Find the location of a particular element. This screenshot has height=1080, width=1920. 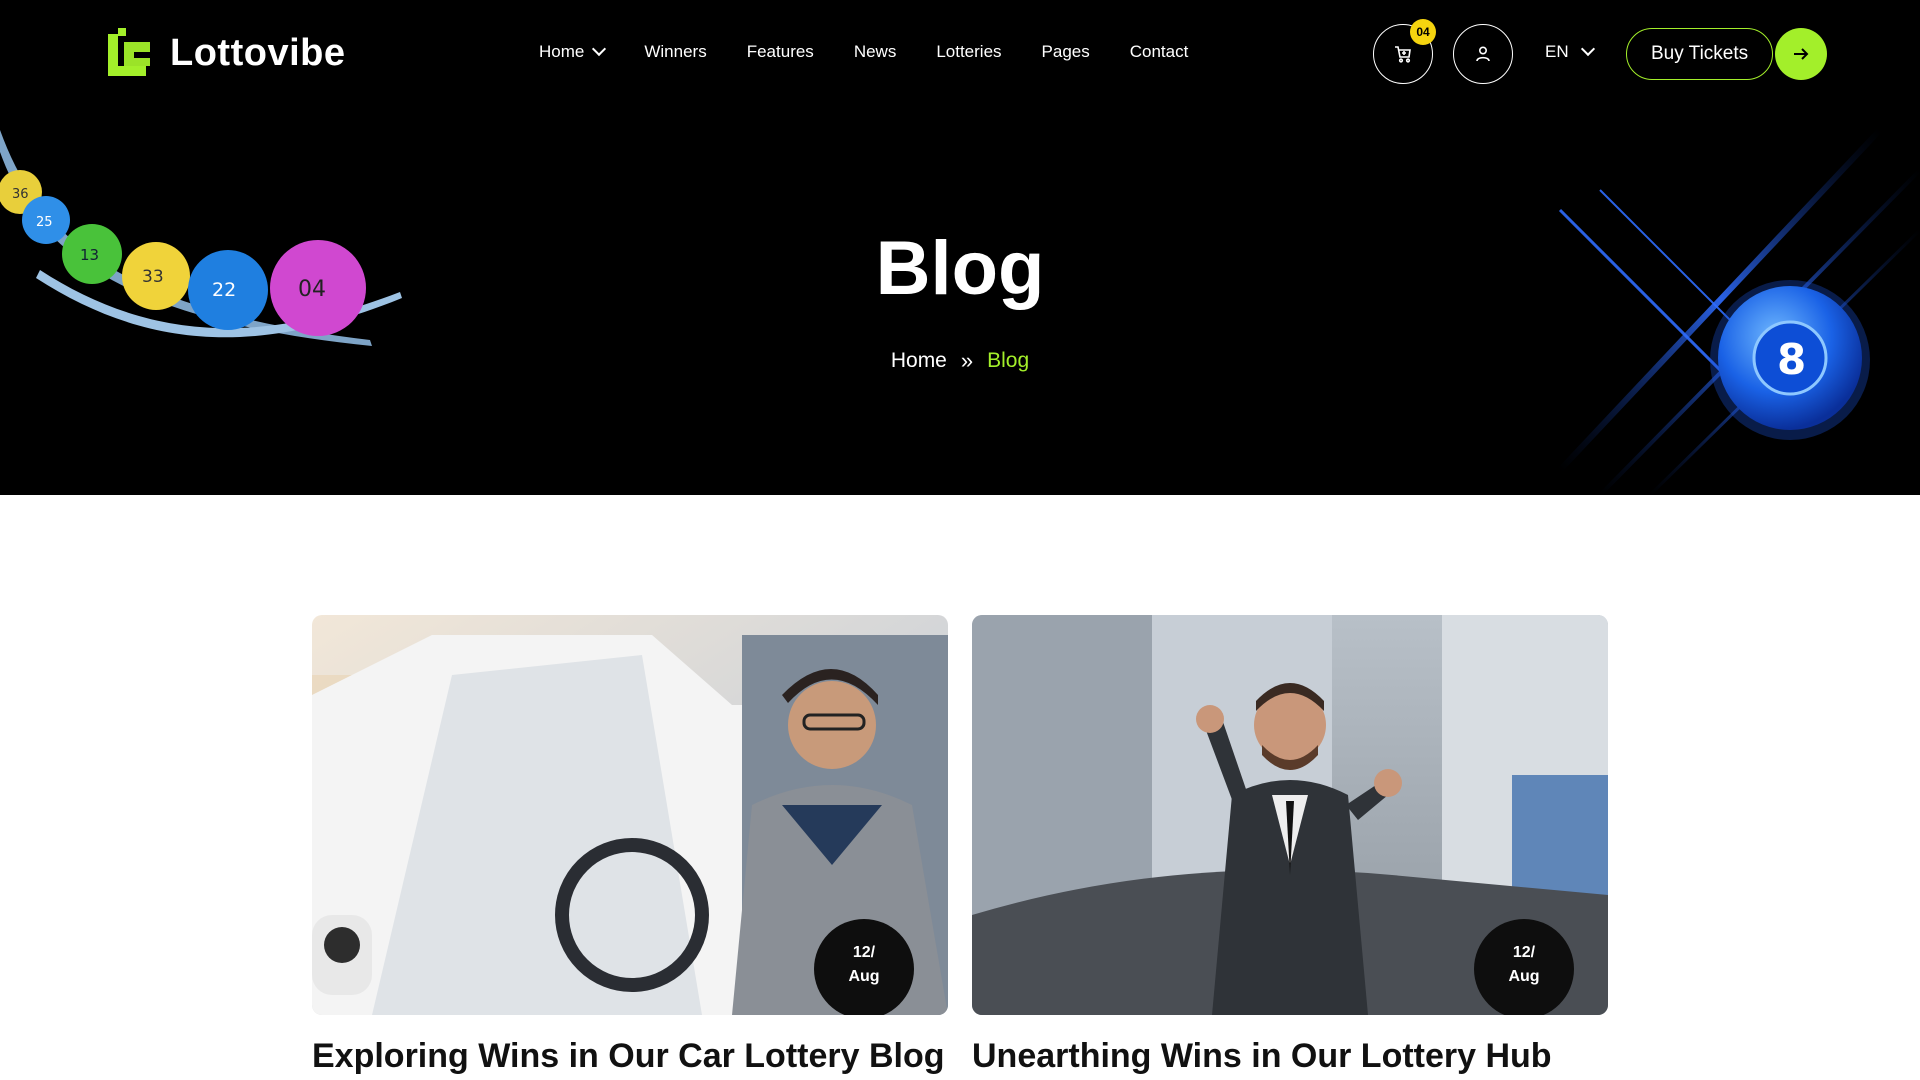

nav-item-contact: Contact is located at coordinates (1159, 52).